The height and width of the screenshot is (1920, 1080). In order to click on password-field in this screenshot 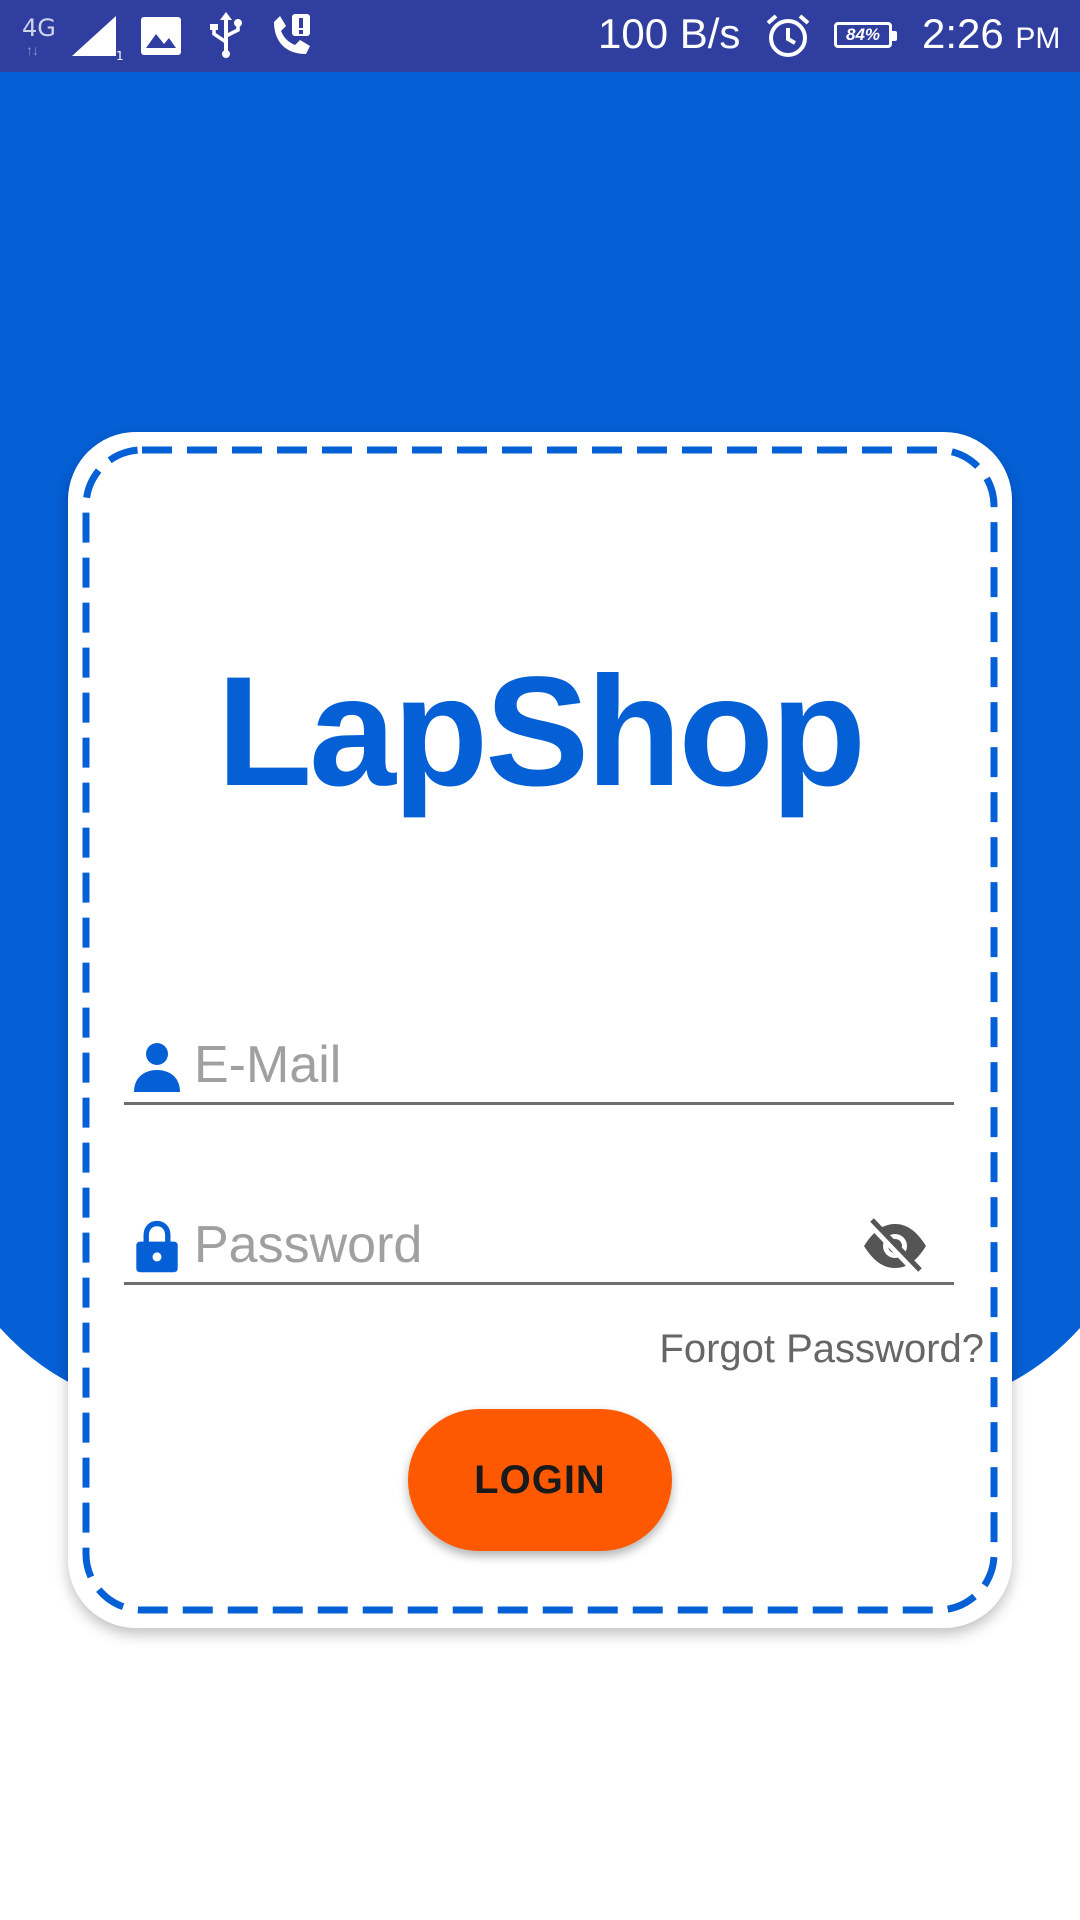, I will do `click(539, 1243)`.